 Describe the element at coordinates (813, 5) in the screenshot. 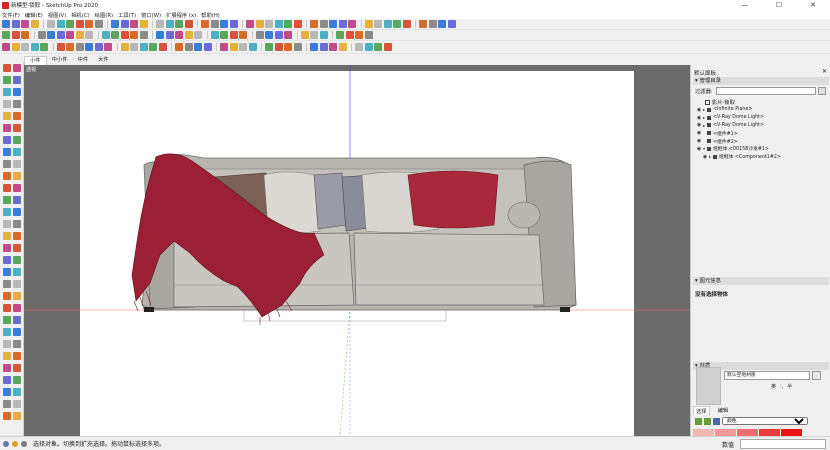

I see `close-button: ✕` at that location.